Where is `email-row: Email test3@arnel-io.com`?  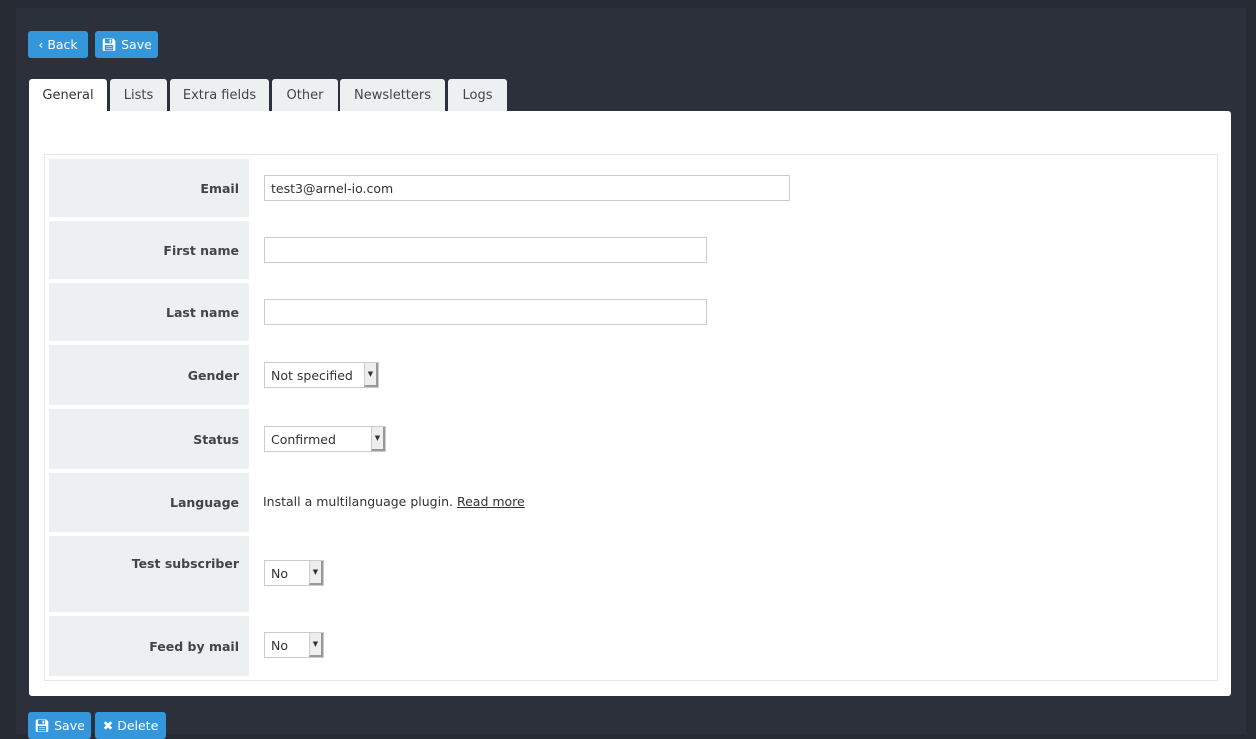
email-row: Email test3@arnel-io.com is located at coordinates (631, 188).